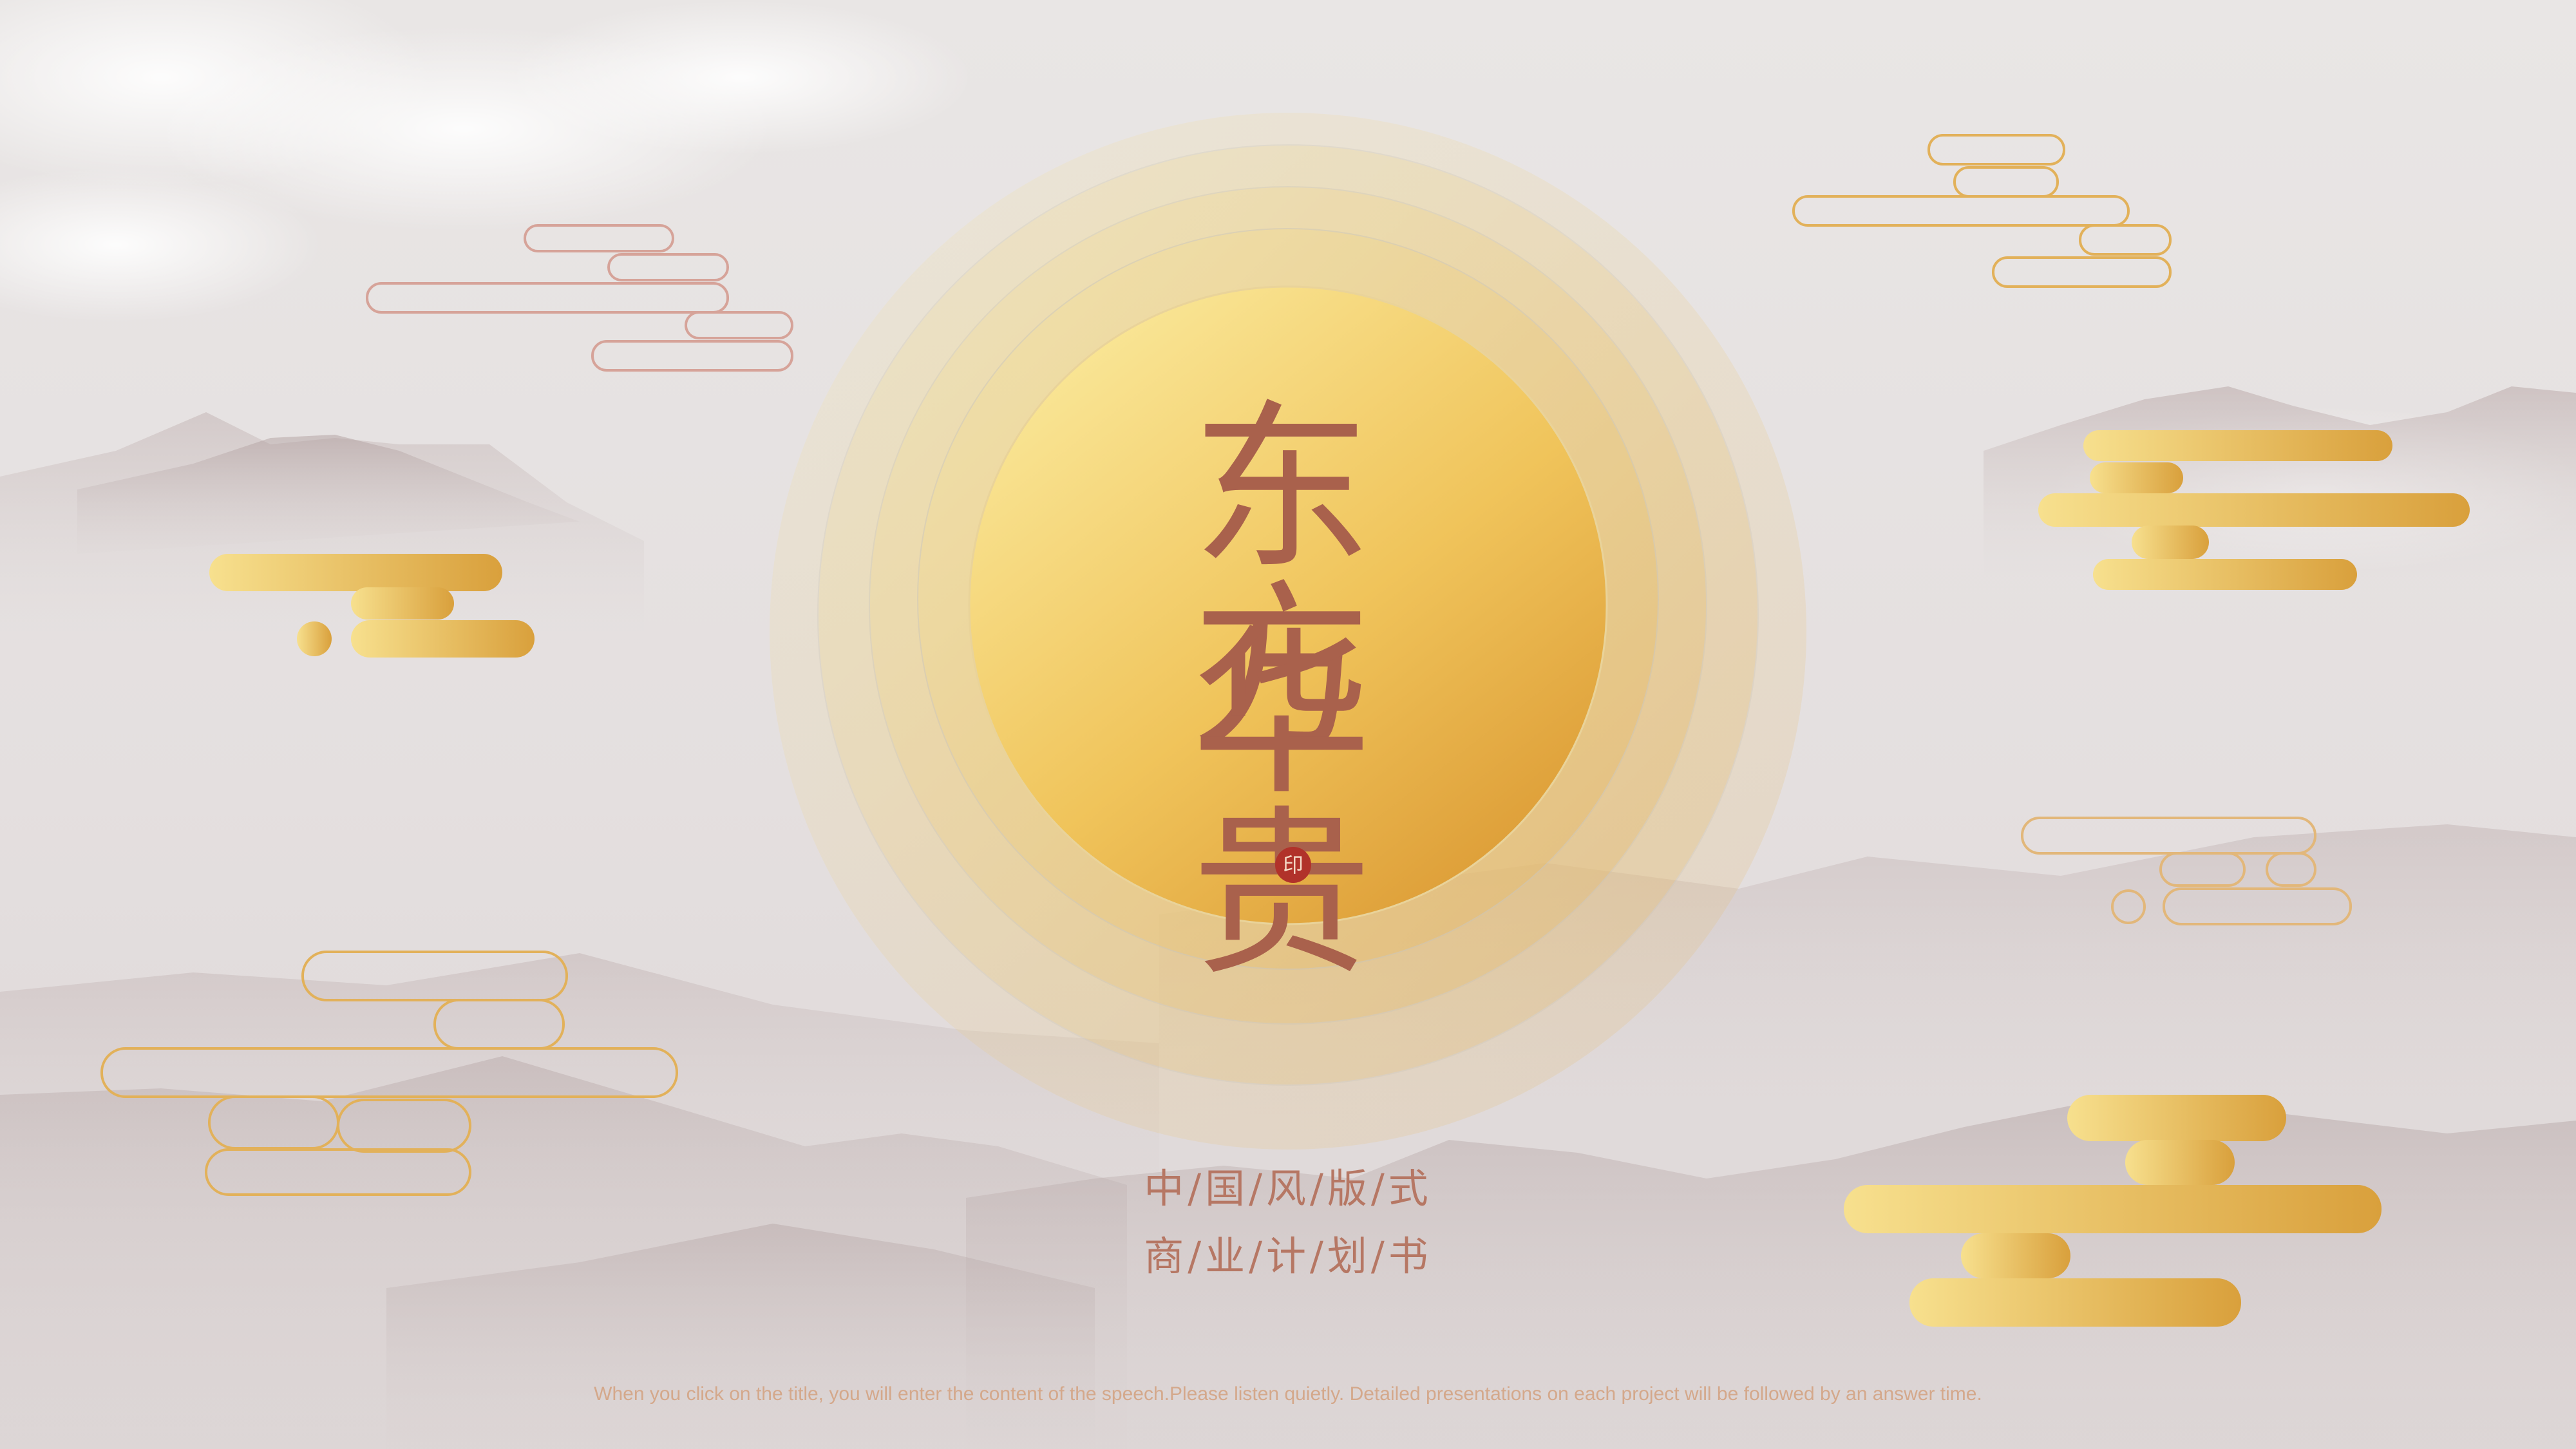  What do you see at coordinates (1288, 1256) in the screenshot?
I see `subtitle-line-2: 商/业/计/划/书` at bounding box center [1288, 1256].